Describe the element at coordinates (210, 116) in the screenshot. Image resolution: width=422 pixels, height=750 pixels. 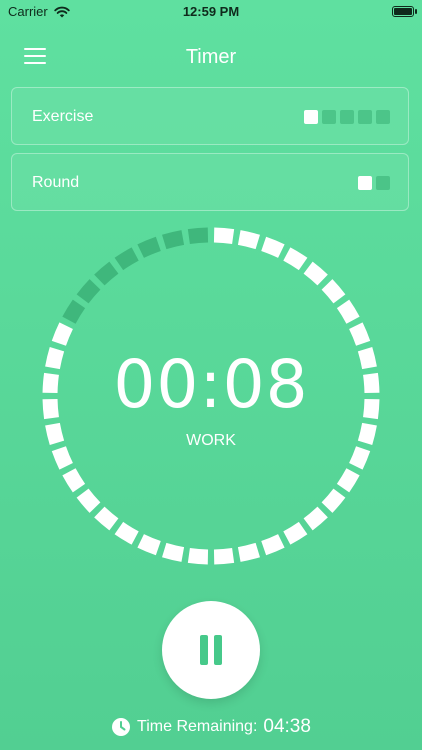
I see `exercise-row: Exercise` at that location.